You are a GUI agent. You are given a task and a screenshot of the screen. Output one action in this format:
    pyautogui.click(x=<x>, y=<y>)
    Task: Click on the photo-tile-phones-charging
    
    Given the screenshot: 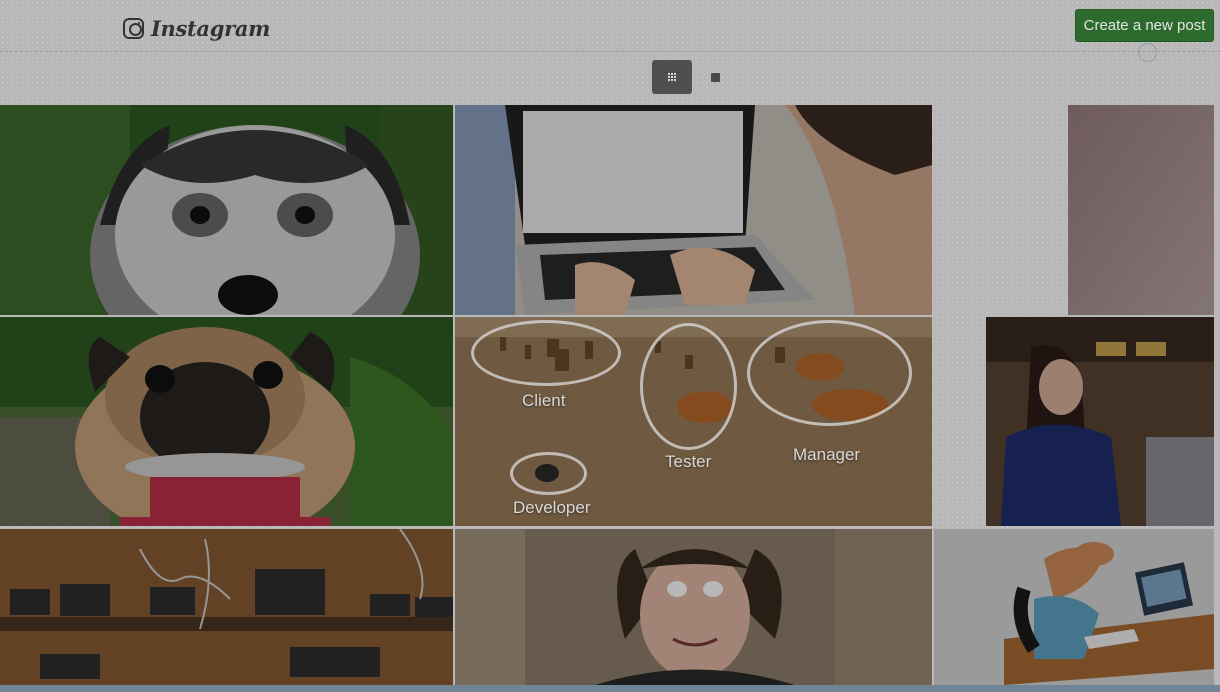 What is the action you would take?
    pyautogui.click(x=226, y=607)
    